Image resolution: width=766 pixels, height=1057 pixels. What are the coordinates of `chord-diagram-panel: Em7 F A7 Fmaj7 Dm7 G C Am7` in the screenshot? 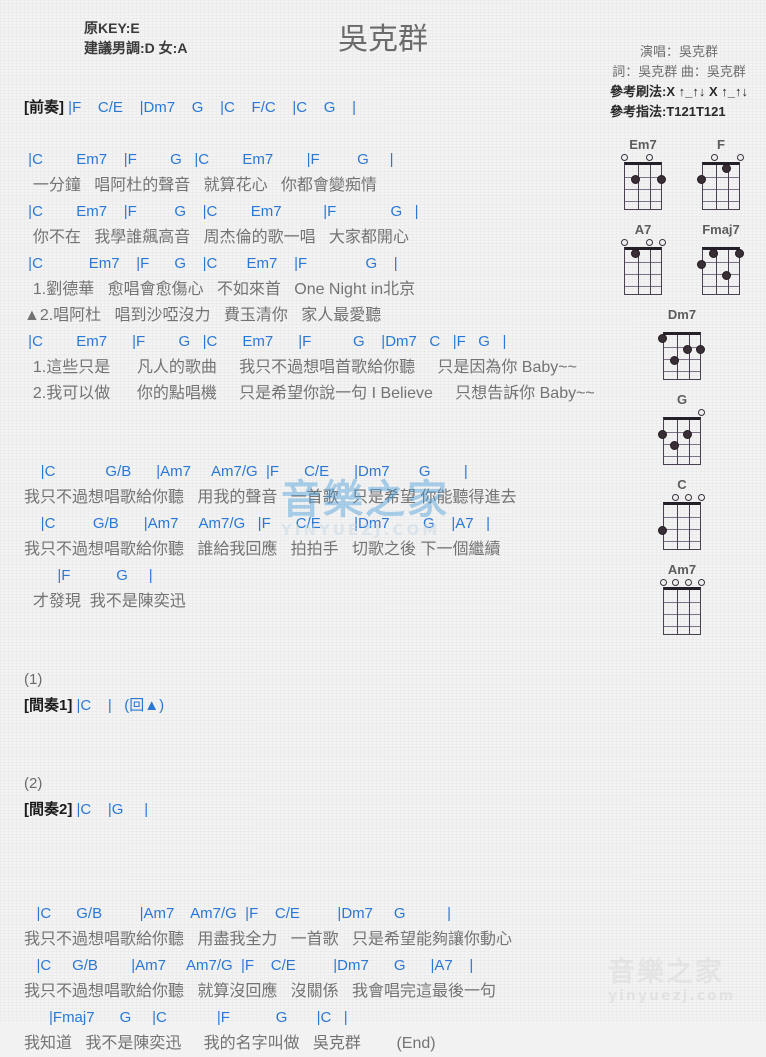 It's located at (682, 393).